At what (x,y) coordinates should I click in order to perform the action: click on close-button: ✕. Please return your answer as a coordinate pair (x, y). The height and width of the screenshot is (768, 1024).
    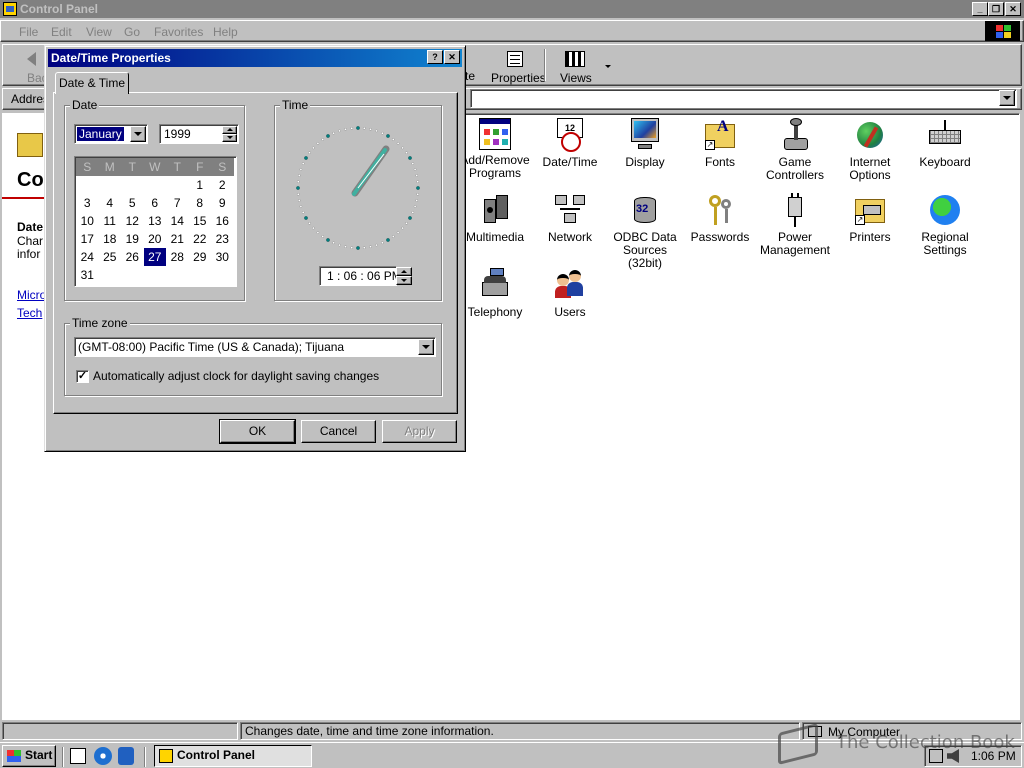
    Looking at the image, I should click on (1013, 9).